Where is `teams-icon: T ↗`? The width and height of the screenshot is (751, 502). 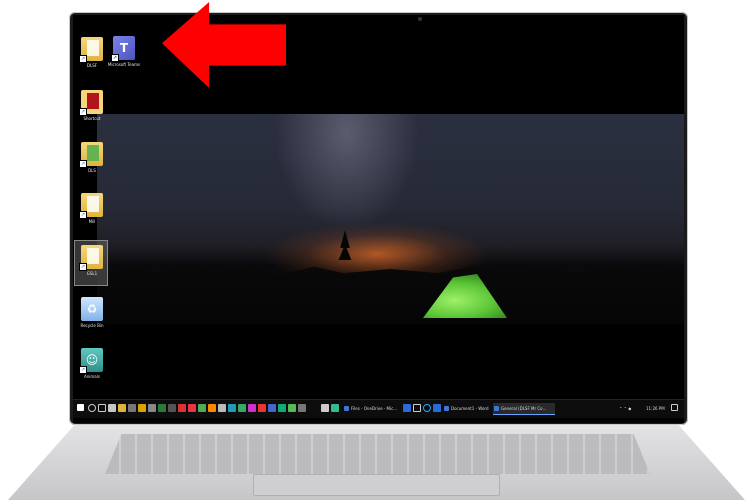
teams-icon: T ↗ is located at coordinates (123, 49).